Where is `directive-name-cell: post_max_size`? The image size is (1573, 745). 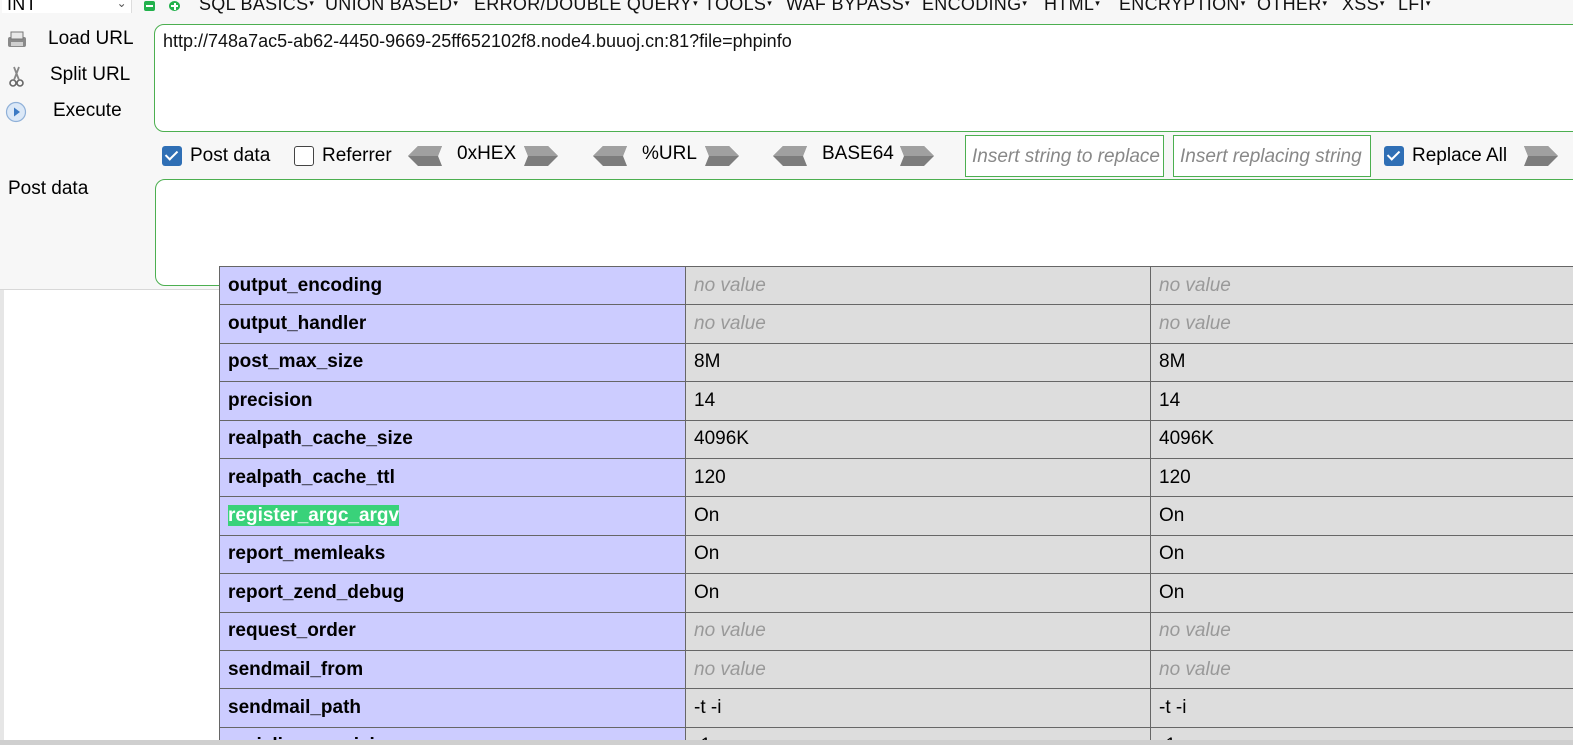
directive-name-cell: post_max_size is located at coordinates (452, 362).